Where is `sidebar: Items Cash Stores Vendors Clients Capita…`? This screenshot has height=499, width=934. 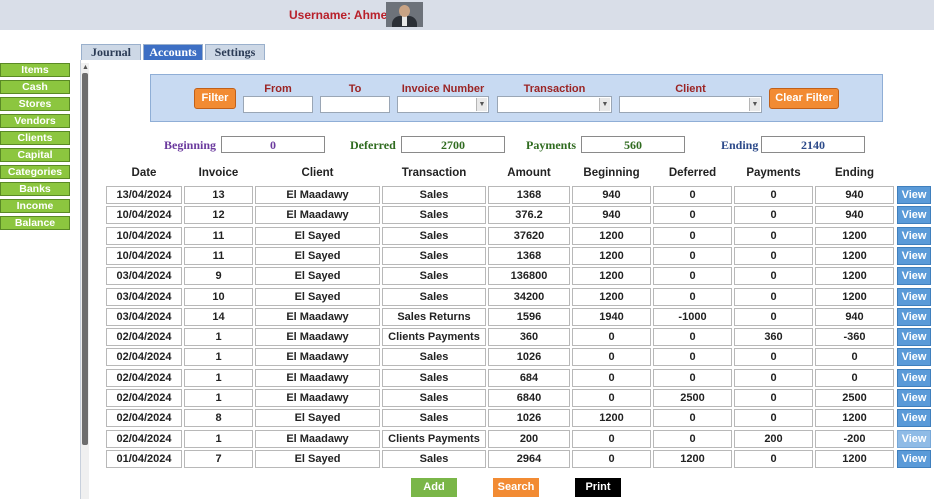 sidebar: Items Cash Stores Vendors Clients Capita… is located at coordinates (35, 148).